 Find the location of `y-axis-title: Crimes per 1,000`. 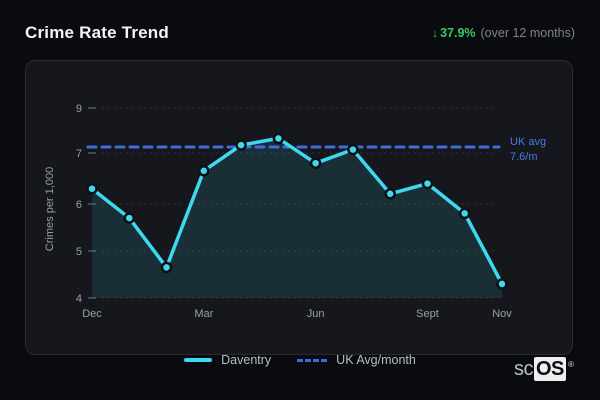

y-axis-title: Crimes per 1,000 is located at coordinates (50, 209).